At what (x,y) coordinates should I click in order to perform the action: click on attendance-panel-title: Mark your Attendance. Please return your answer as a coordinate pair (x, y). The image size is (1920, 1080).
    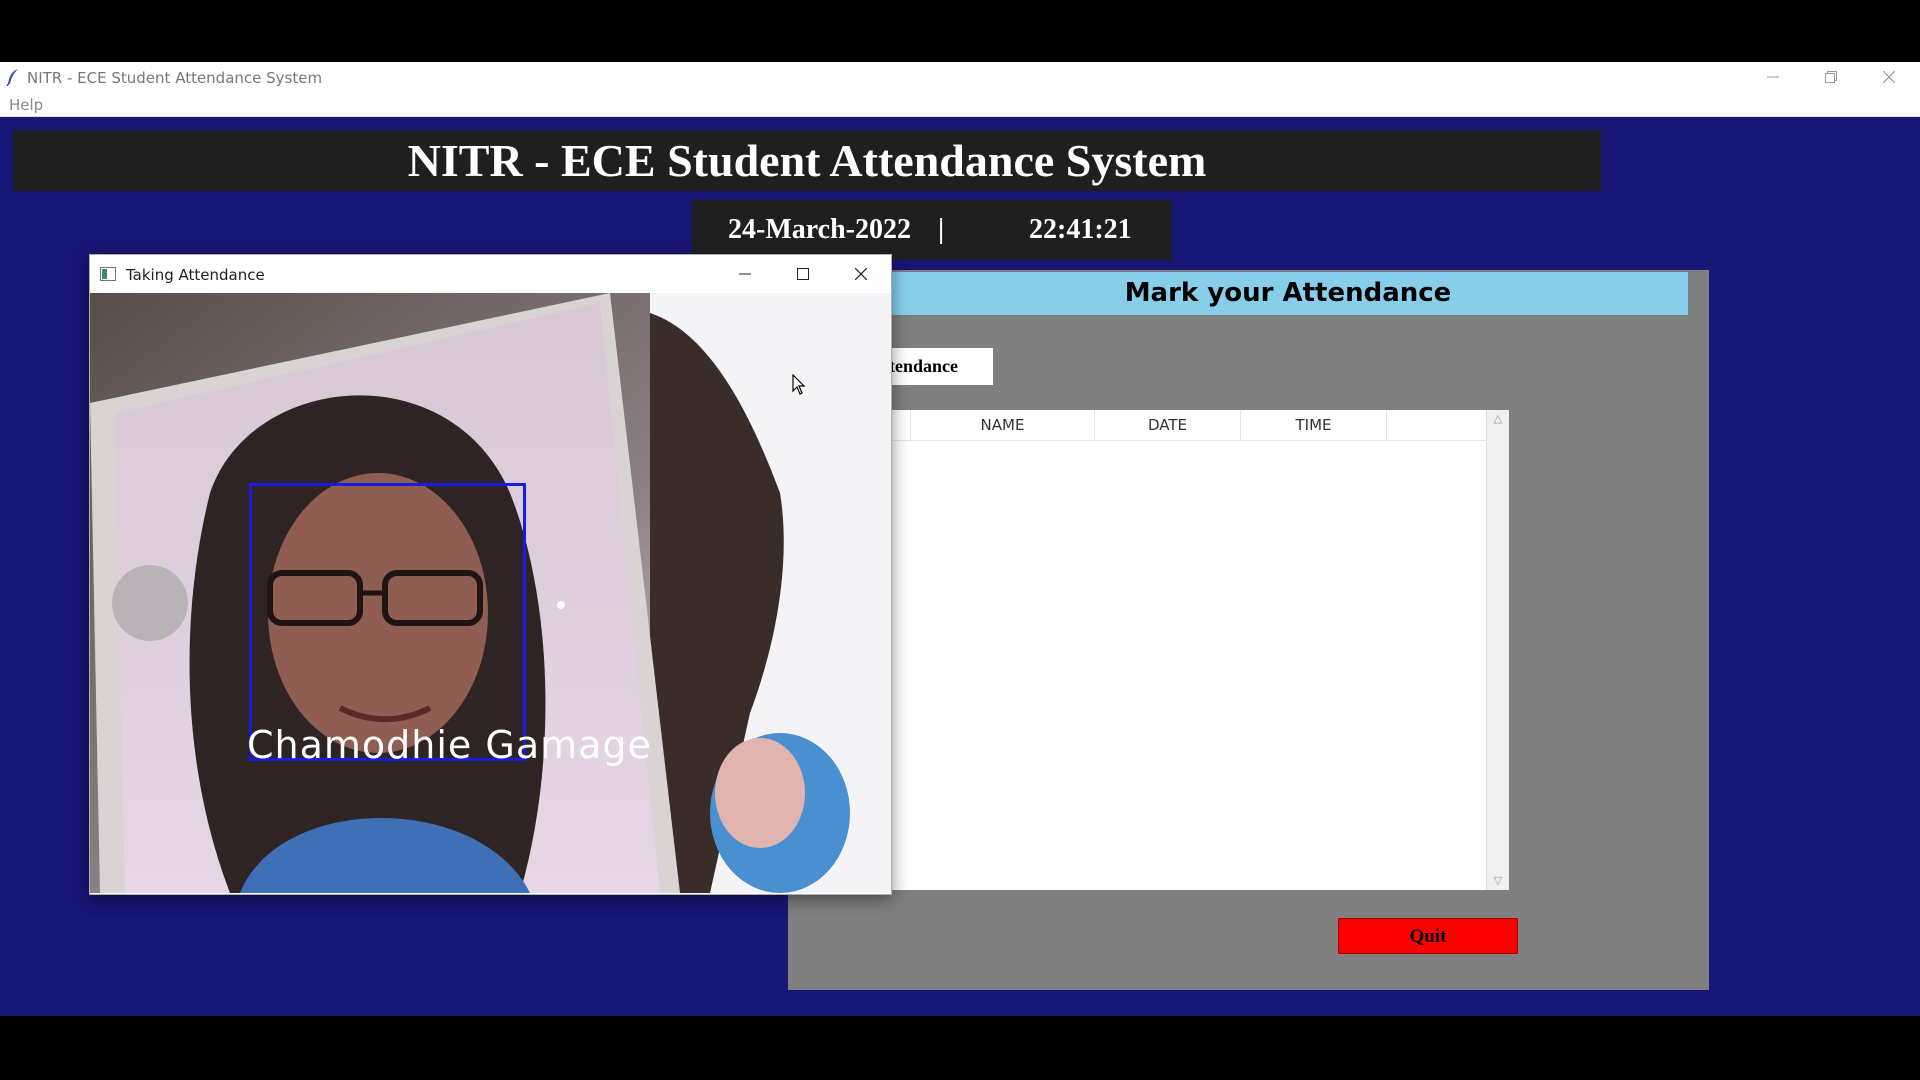
    Looking at the image, I should click on (1288, 293).